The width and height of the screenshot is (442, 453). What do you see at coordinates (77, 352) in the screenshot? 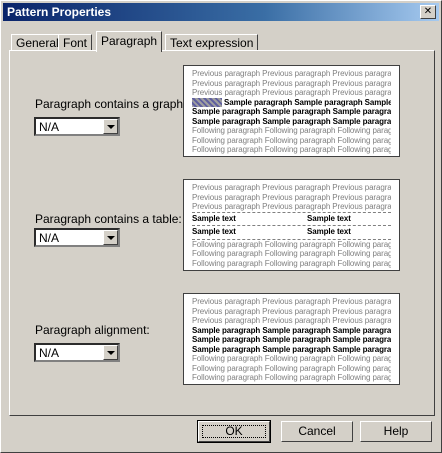
I see `alignment-select: N/A` at bounding box center [77, 352].